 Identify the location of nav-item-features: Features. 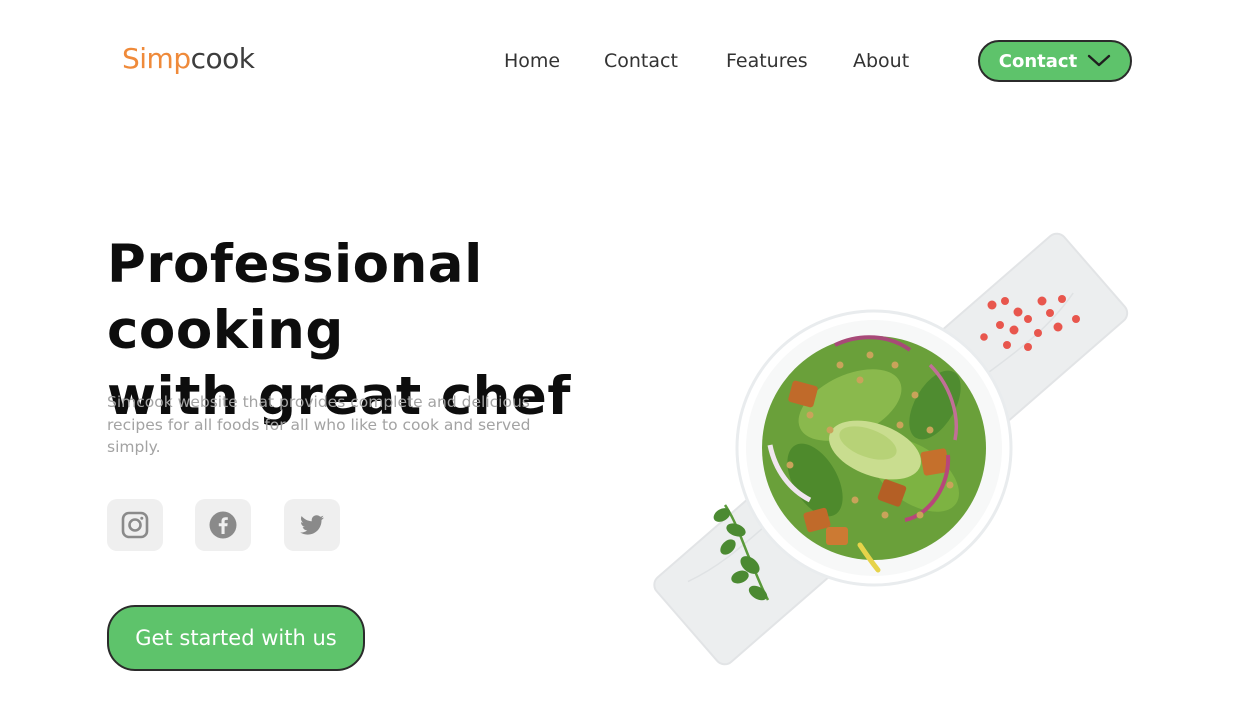
(767, 61).